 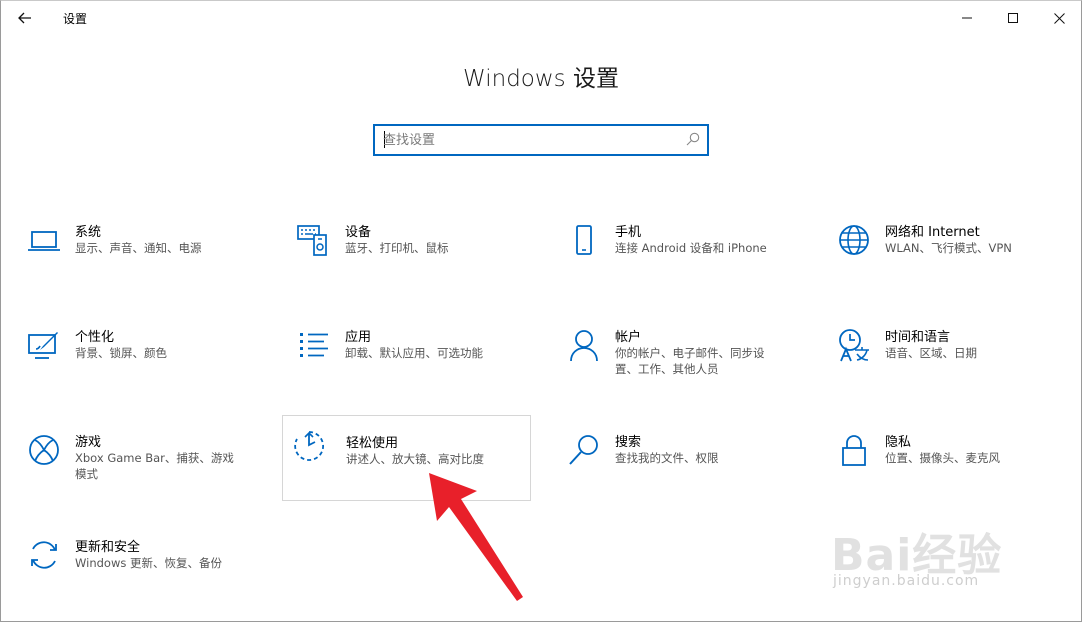 I want to click on search-box, so click(x=541, y=140).